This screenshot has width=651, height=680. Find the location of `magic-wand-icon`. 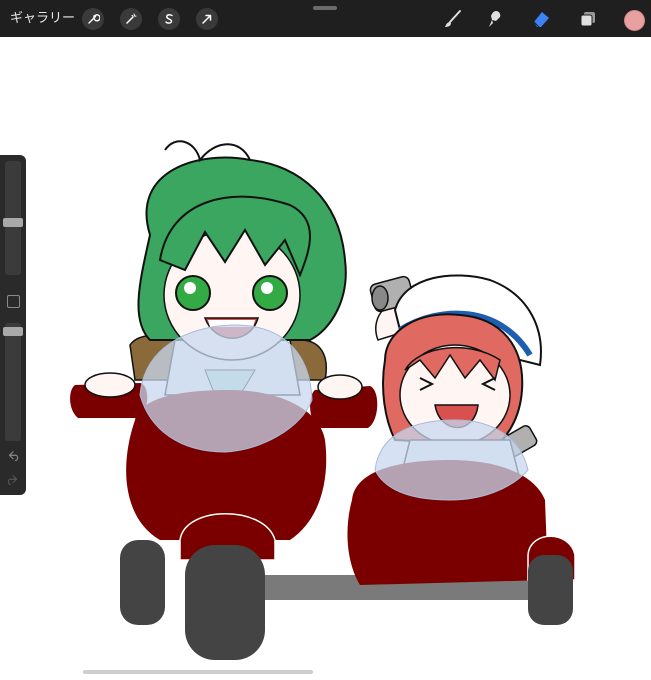

magic-wand-icon is located at coordinates (131, 18).